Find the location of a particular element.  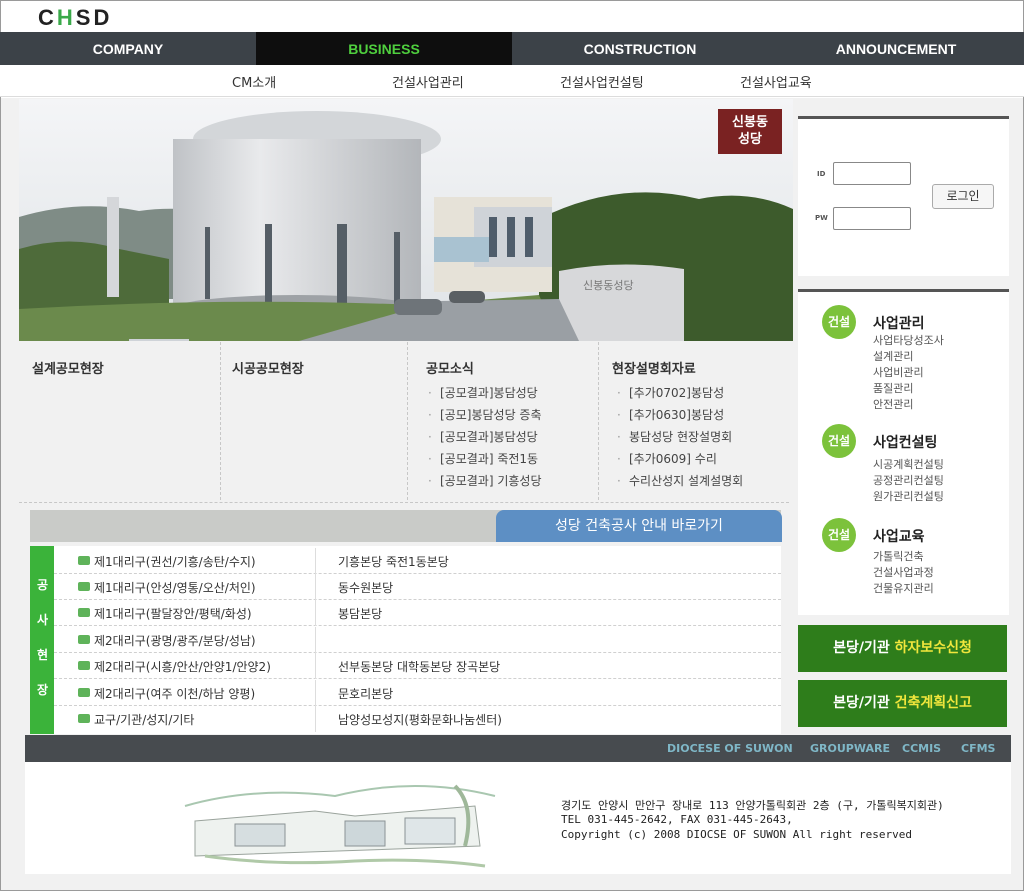

section-links: 시공계획컨설팅 공정관리컨설팅 원가관리컨설팅 is located at coordinates (908, 481).